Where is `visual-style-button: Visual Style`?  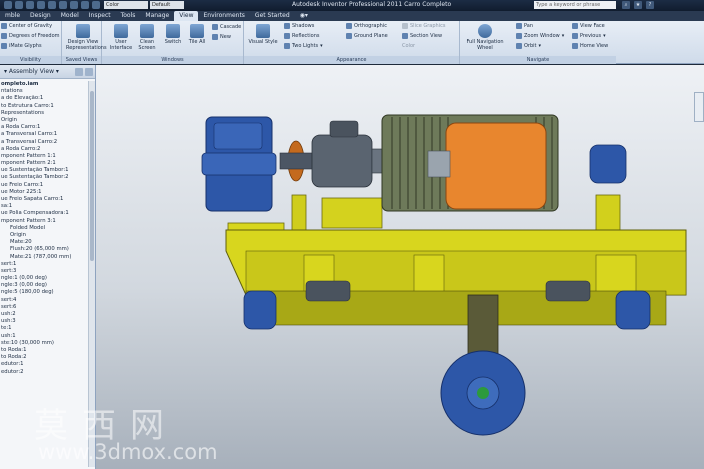
visual-style-button: Visual Style is located at coordinates (263, 34).